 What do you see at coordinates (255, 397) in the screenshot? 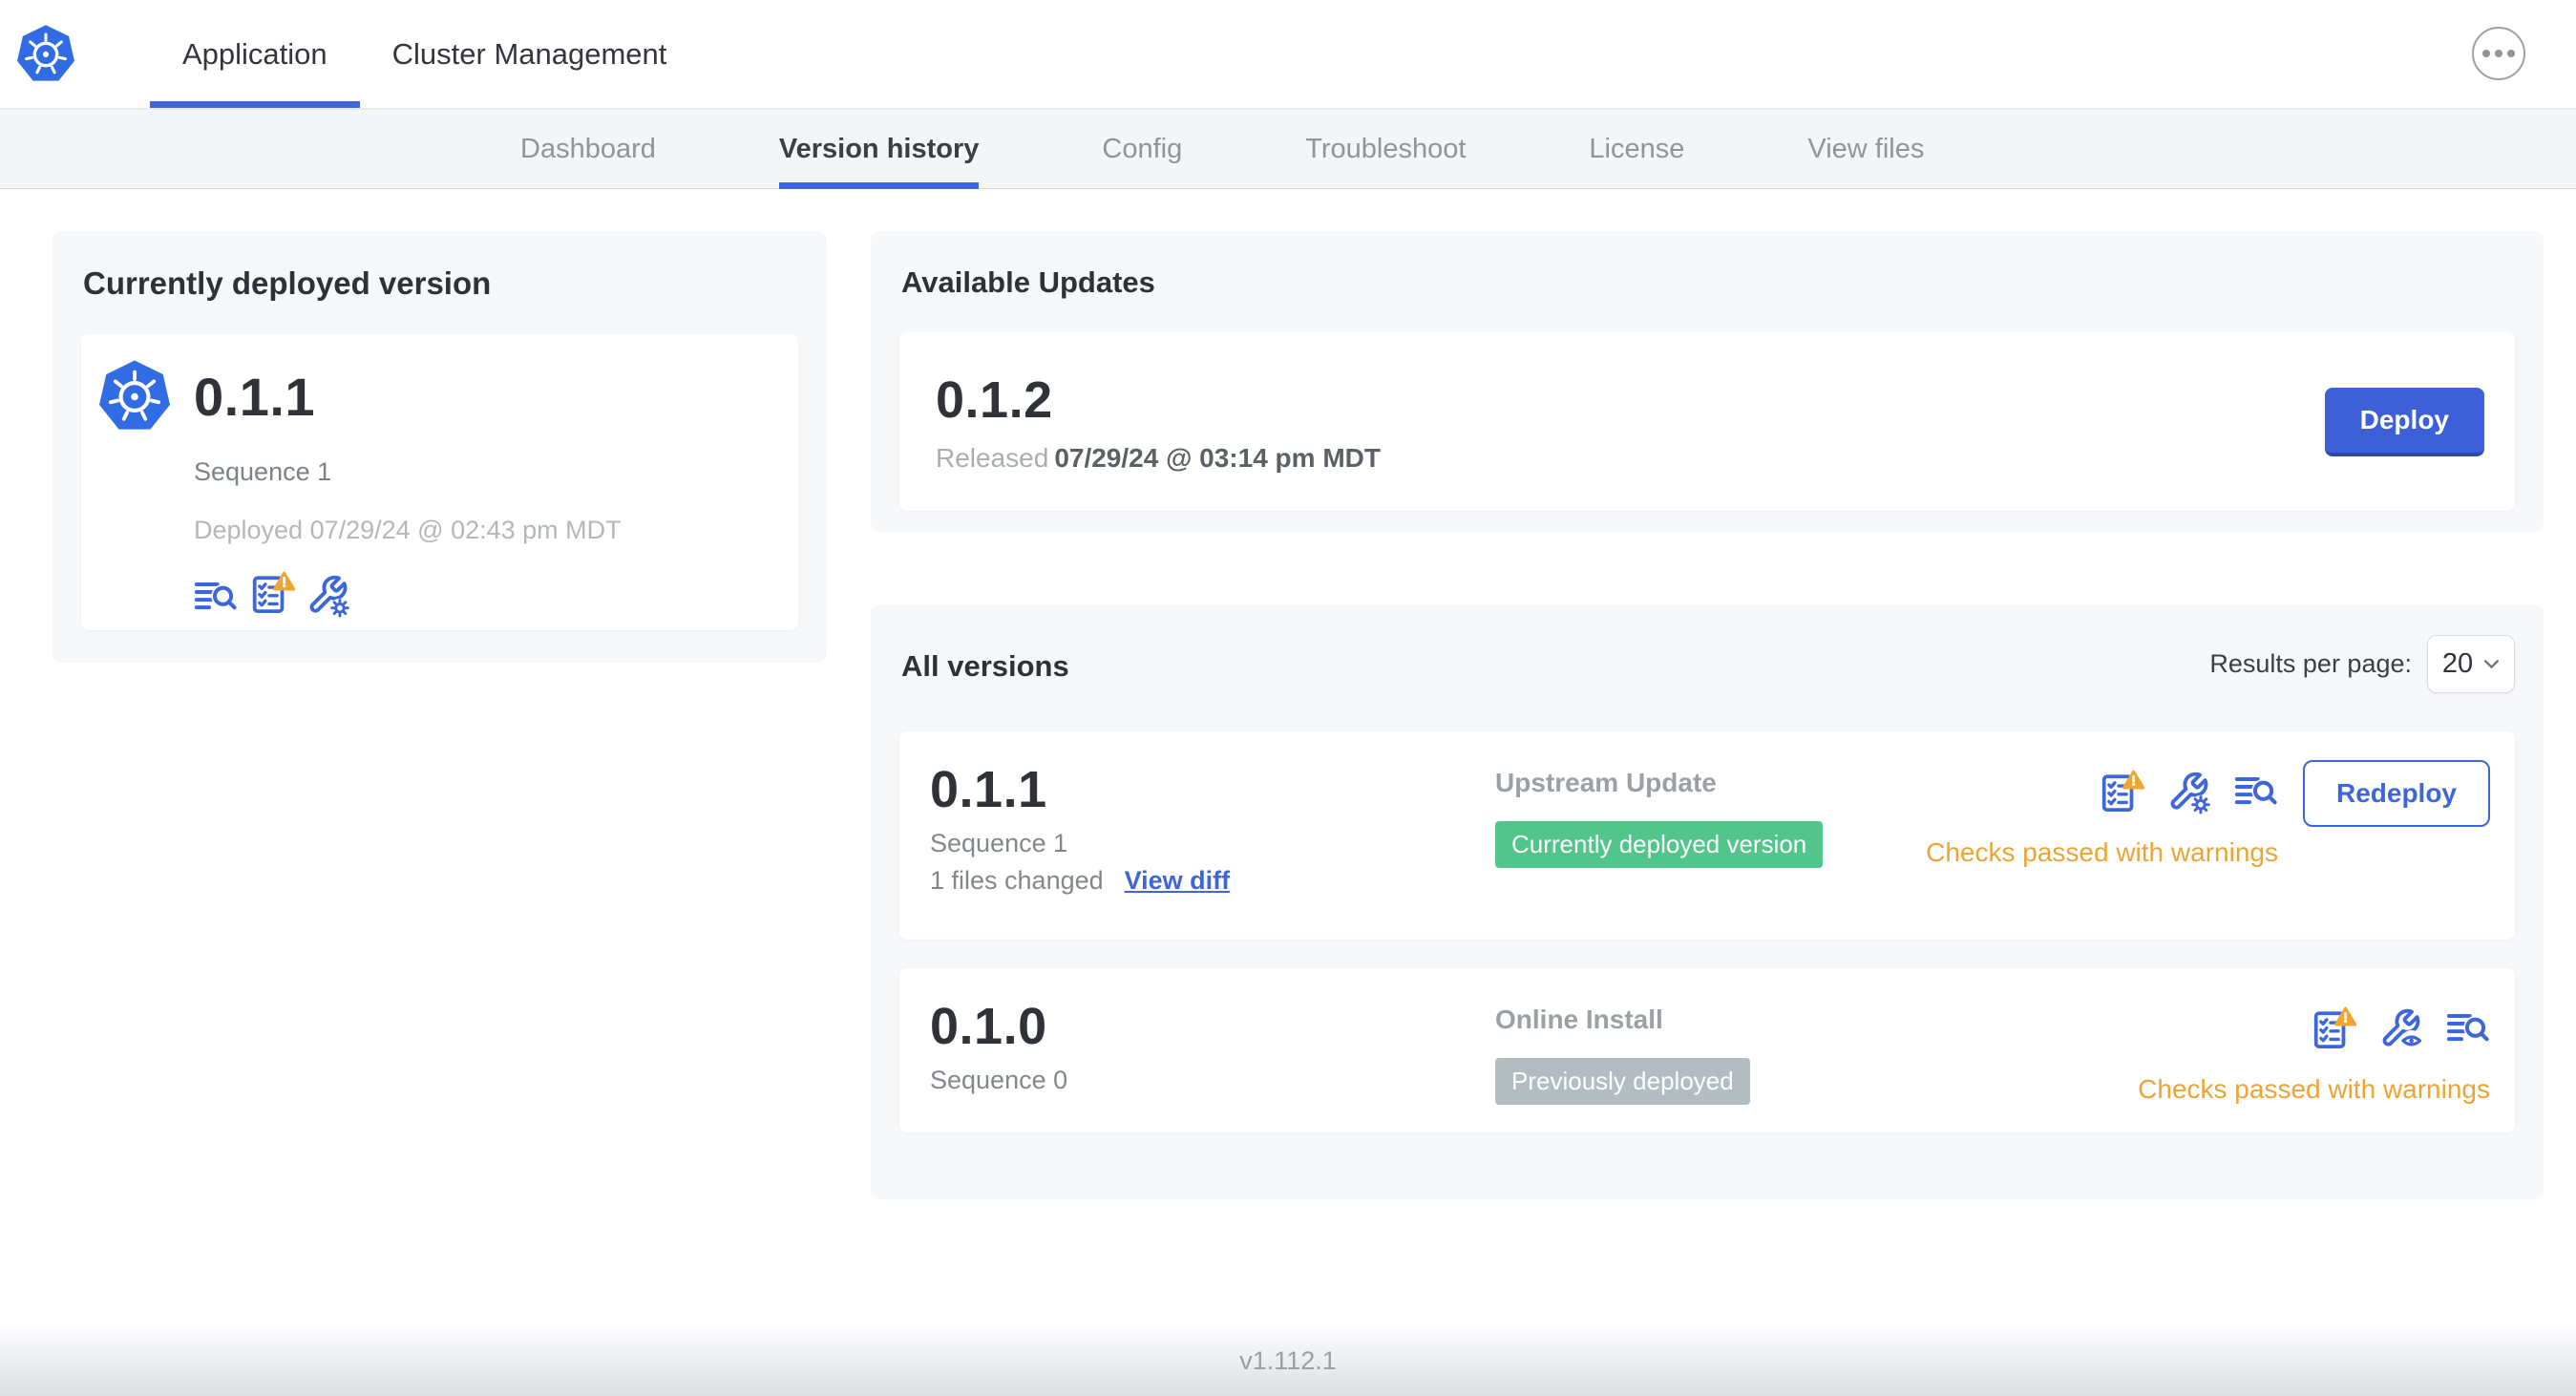
I see `deployed-version-number: 0.1.1` at bounding box center [255, 397].